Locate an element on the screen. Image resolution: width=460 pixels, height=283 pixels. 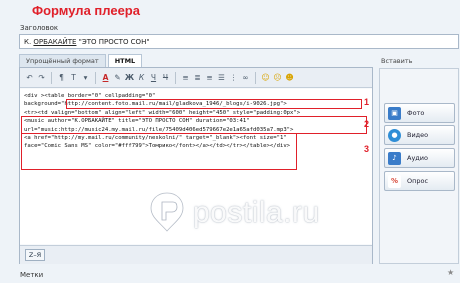
insert-video-label: Видео is located at coordinates (418, 135).